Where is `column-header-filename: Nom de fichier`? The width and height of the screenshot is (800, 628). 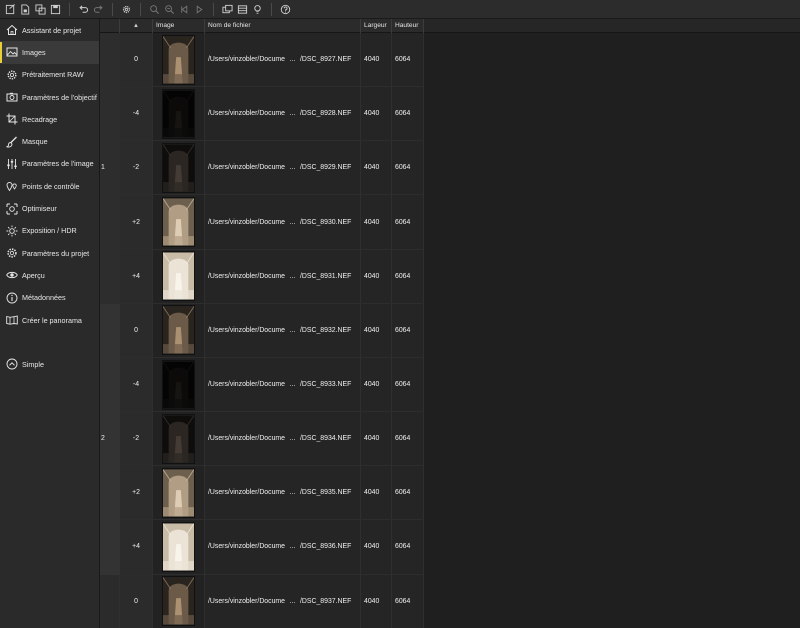
column-header-filename: Nom de fichier is located at coordinates (283, 26).